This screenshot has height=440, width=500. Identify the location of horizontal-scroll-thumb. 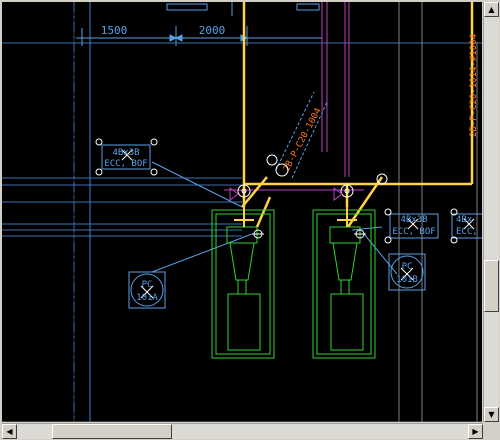
(112, 431).